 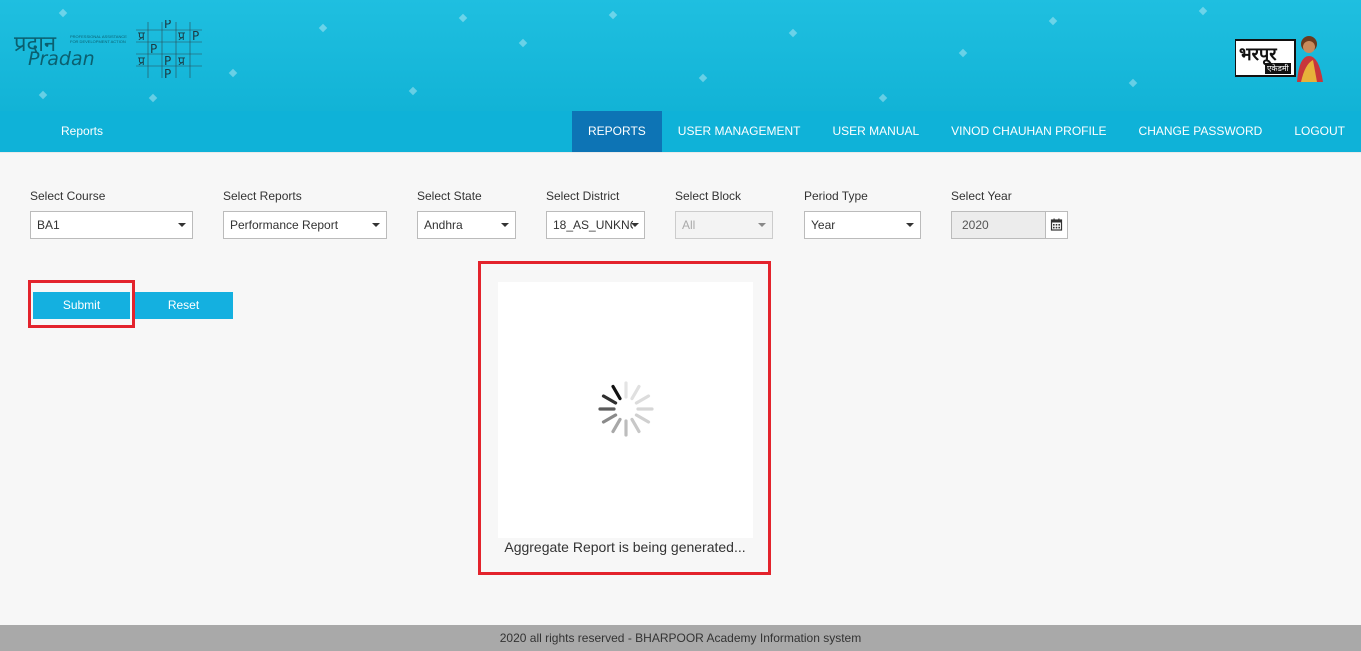 I want to click on filter-course-label: Select Course, so click(x=68, y=196).